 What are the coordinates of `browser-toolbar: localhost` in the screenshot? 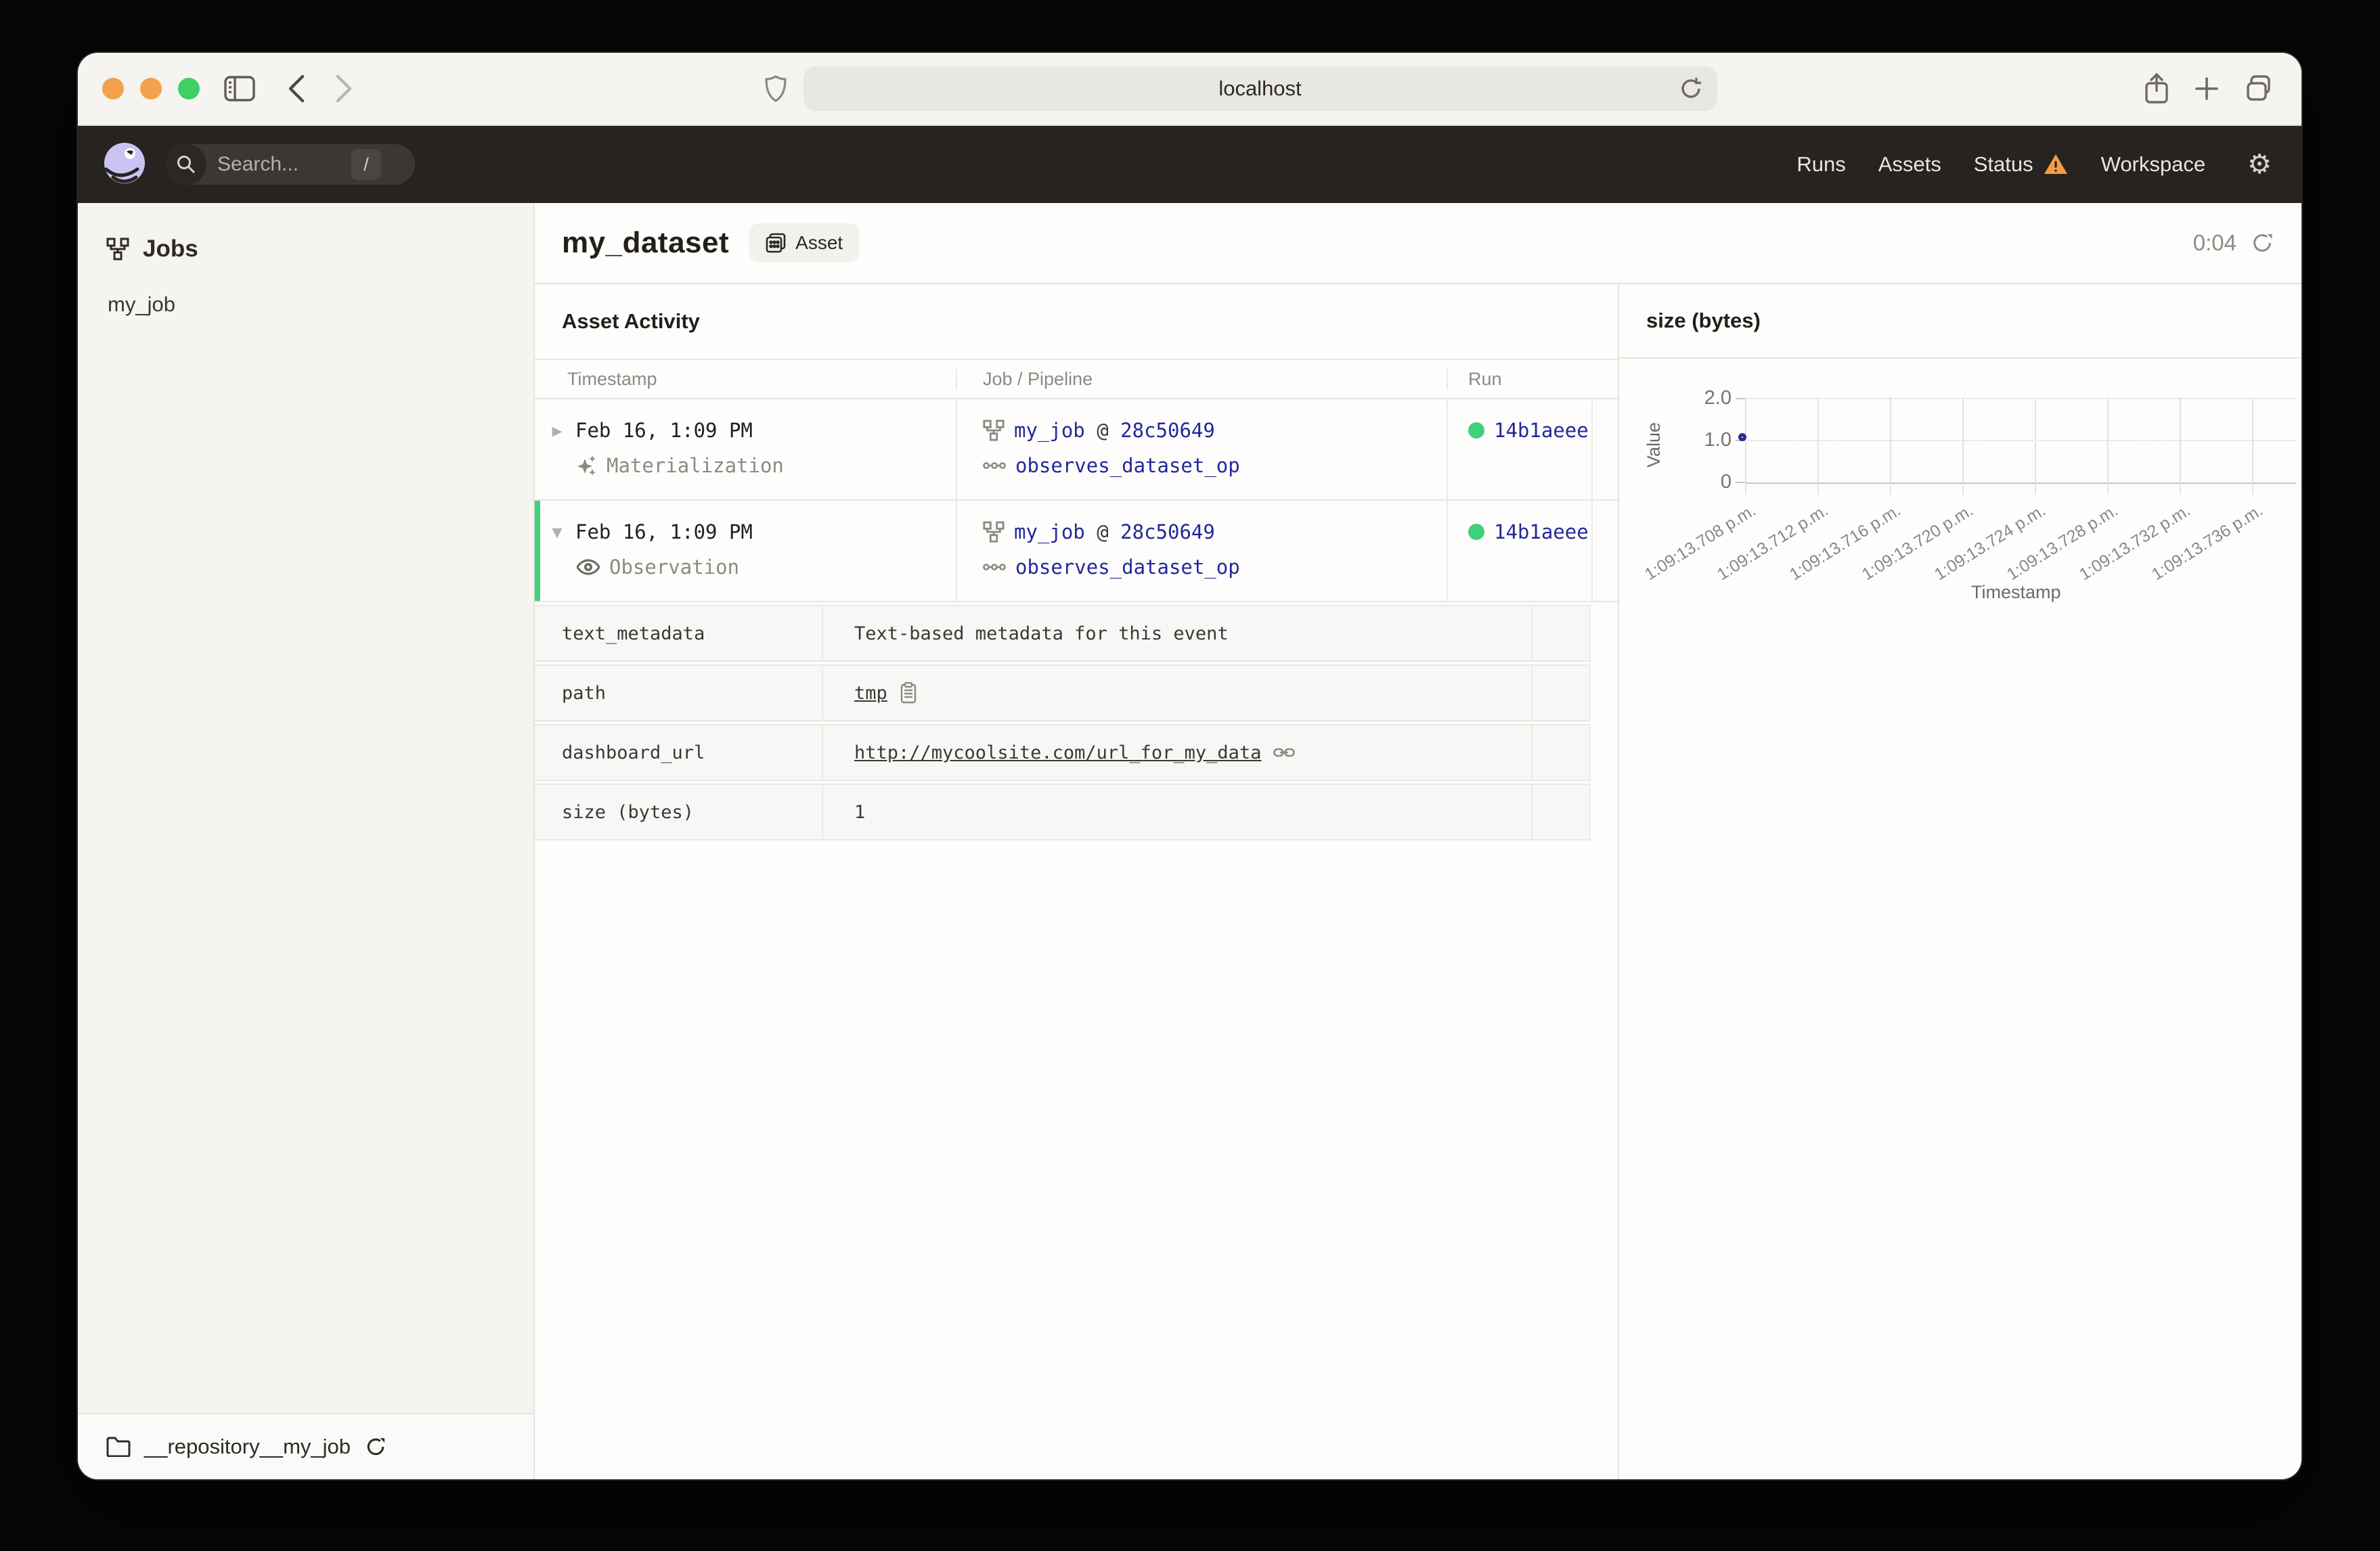 It's located at (1189, 89).